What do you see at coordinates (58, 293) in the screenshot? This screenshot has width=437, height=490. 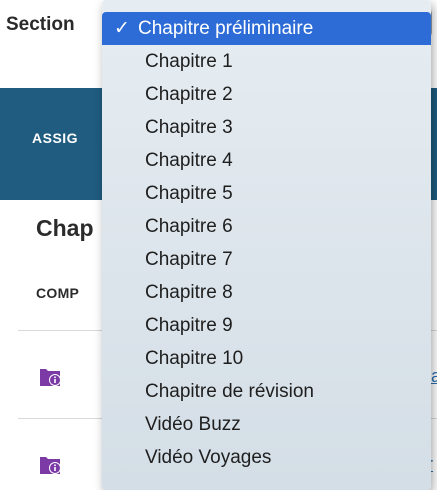 I see `column-header: COMP` at bounding box center [58, 293].